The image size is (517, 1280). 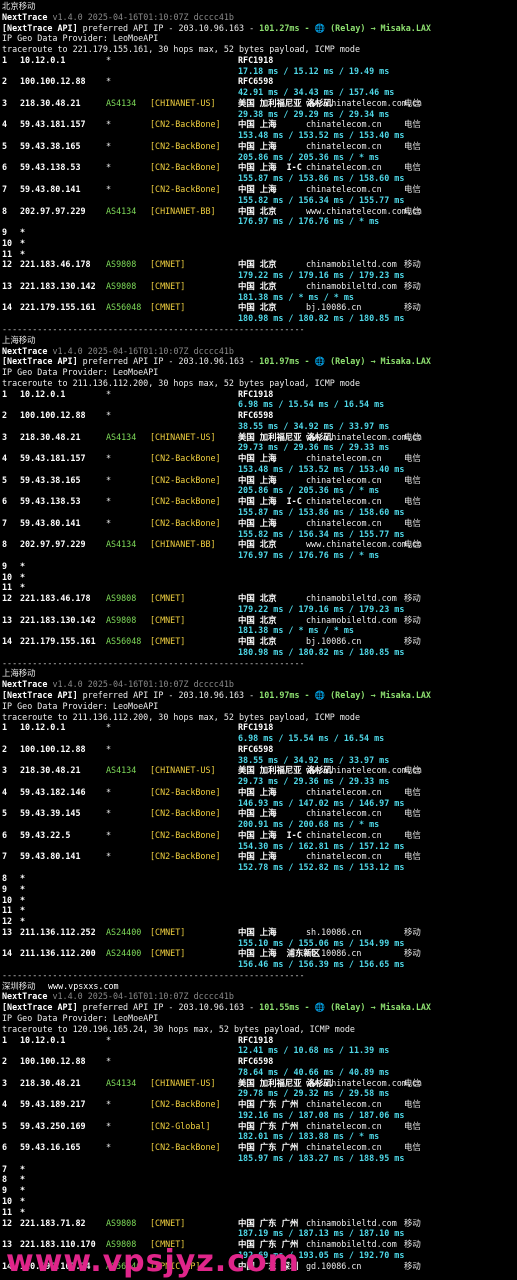 I want to click on hop-row: 1 10.12.0.1 * RFC1918, so click(x=258, y=1040).